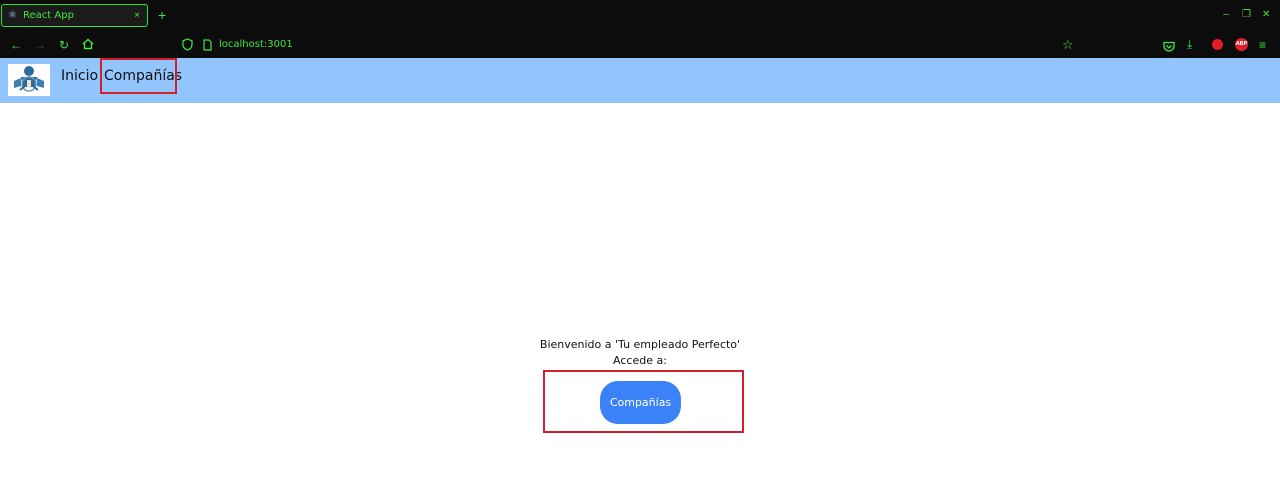 The image size is (1280, 495). What do you see at coordinates (1262, 45) in the screenshot?
I see `hamburger-menu-icon: ≡` at bounding box center [1262, 45].